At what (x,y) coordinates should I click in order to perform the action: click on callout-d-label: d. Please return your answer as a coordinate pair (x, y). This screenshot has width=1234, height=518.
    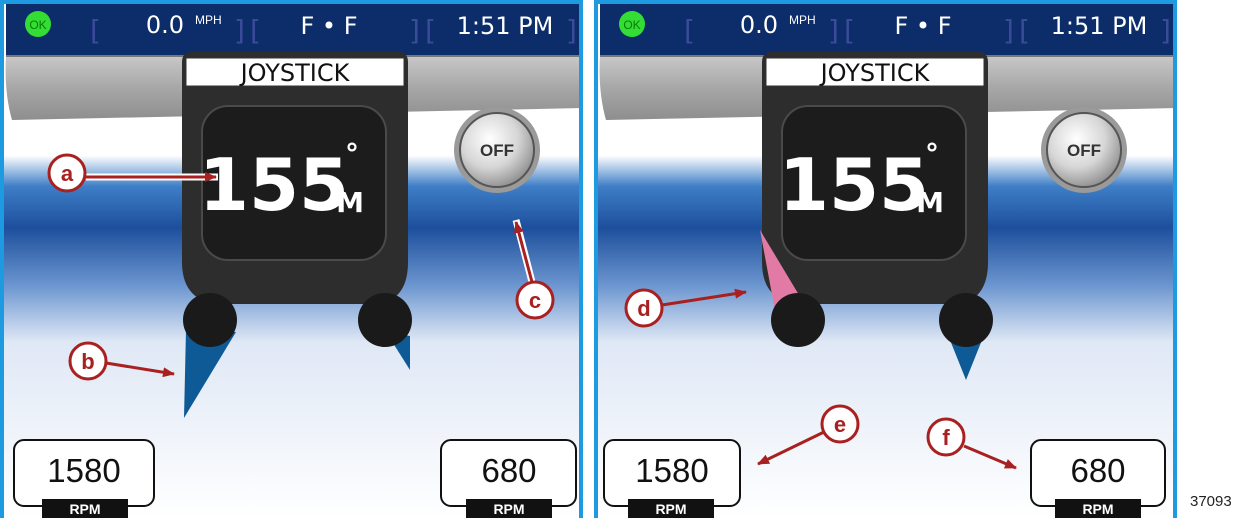
    Looking at the image, I should click on (643, 308).